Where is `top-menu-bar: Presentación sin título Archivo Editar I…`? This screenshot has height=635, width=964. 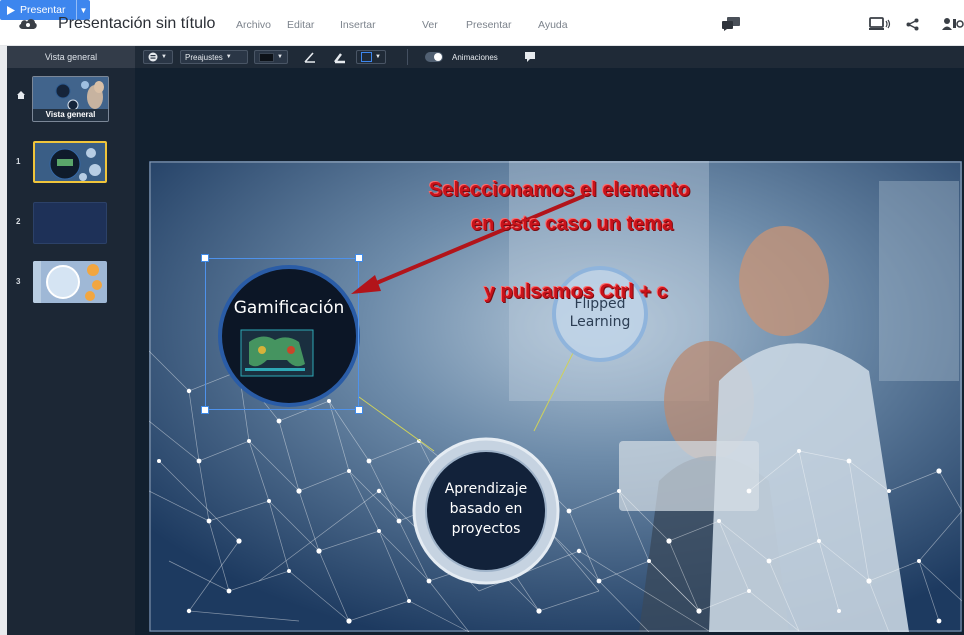
top-menu-bar: Presentación sin título Archivo Editar I… is located at coordinates (482, 23).